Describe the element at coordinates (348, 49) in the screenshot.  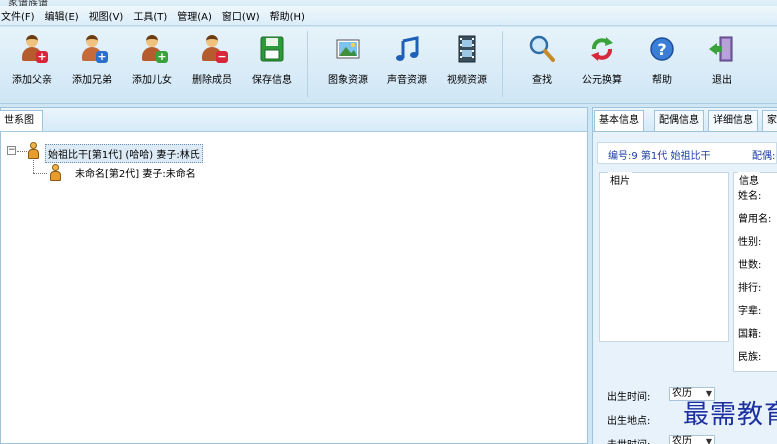
I see `picture-icon` at that location.